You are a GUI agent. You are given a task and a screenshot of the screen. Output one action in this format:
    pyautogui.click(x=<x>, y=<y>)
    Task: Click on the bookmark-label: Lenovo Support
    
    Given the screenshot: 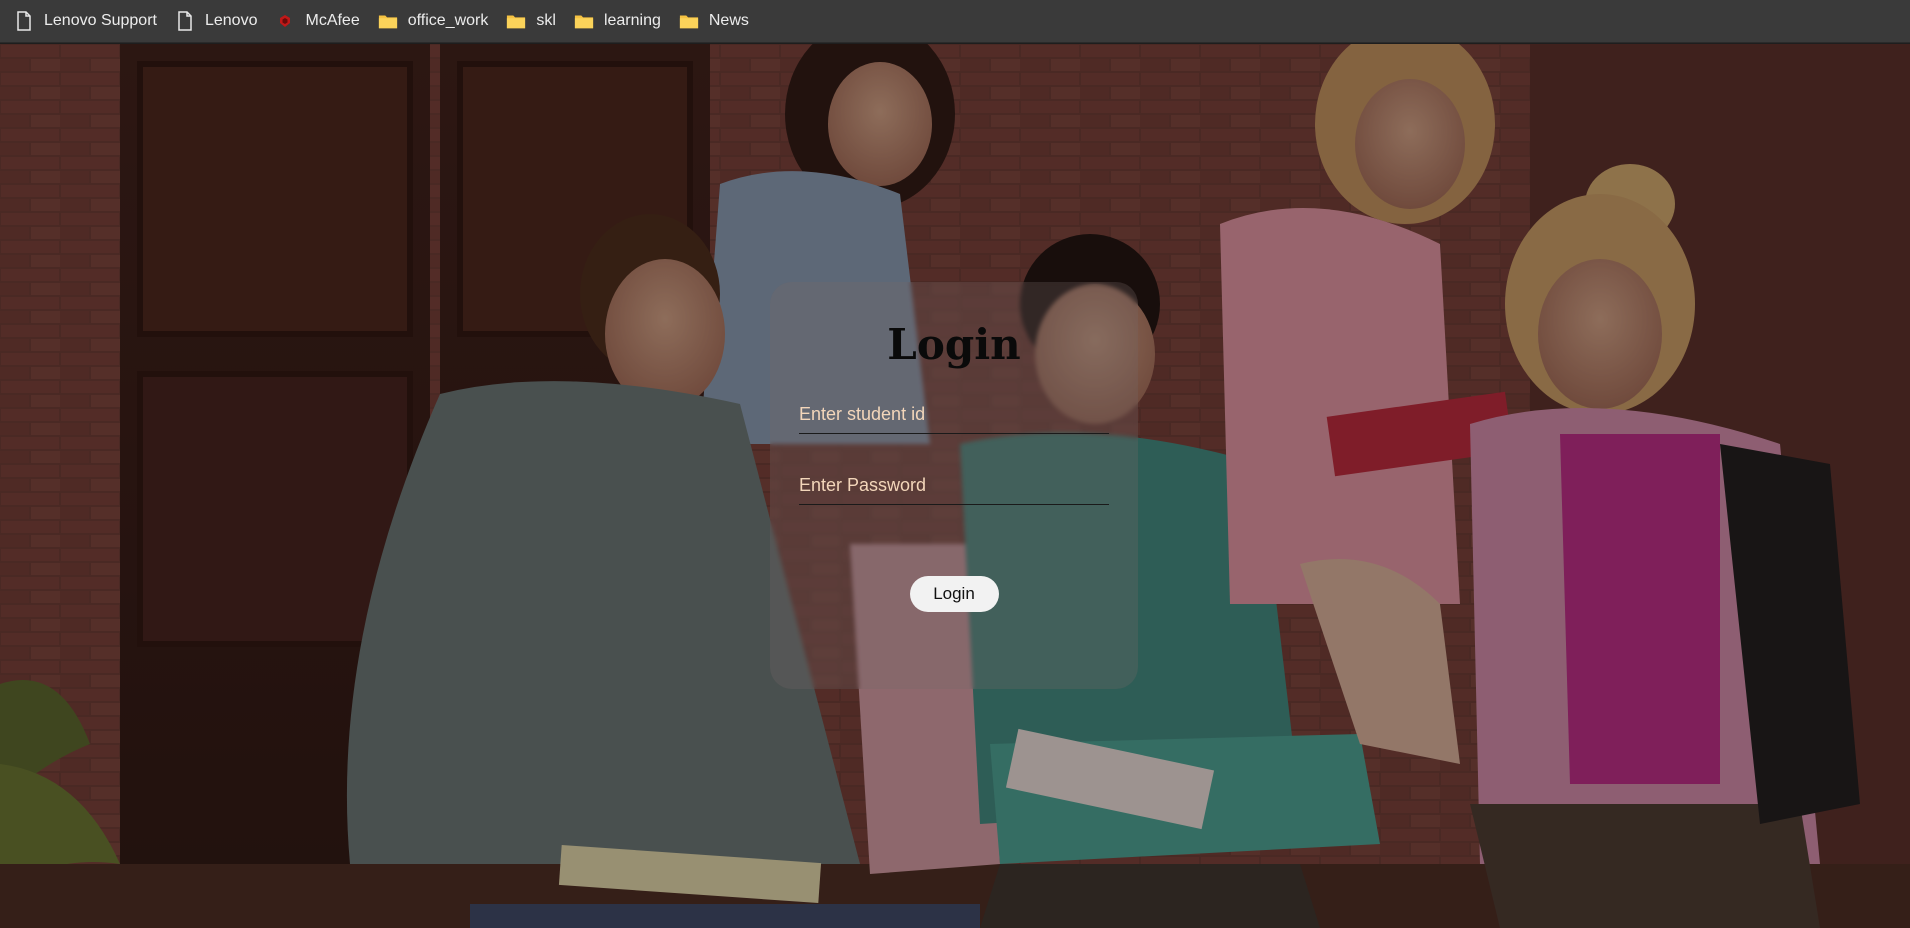 What is the action you would take?
    pyautogui.click(x=100, y=20)
    